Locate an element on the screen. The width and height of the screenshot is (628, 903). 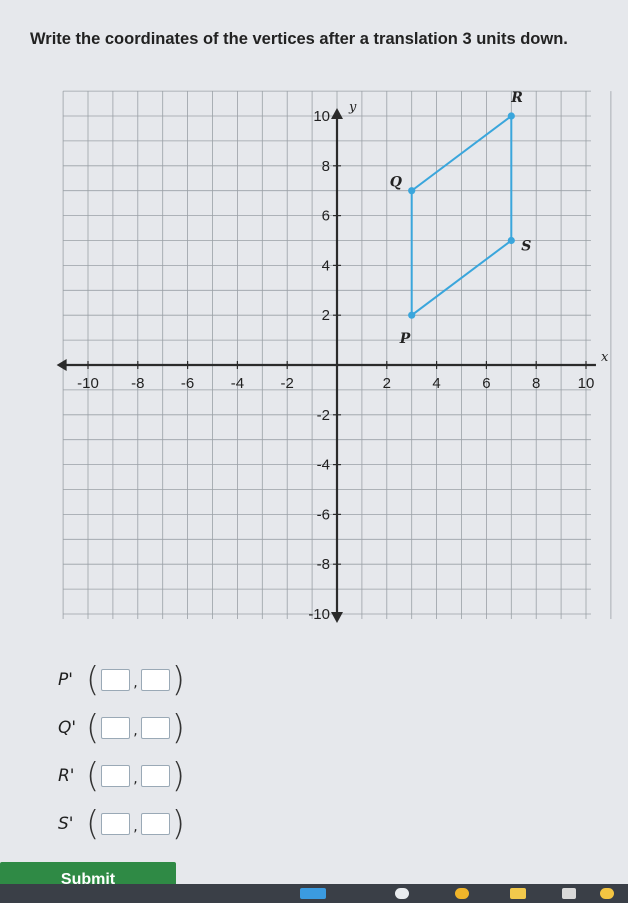
vertex-point-r is located at coordinates (511, 116).